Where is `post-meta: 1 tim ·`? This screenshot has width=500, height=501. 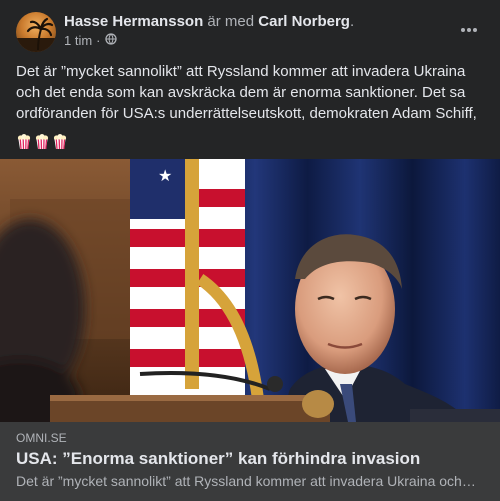 post-meta: 1 tim · is located at coordinates (90, 41).